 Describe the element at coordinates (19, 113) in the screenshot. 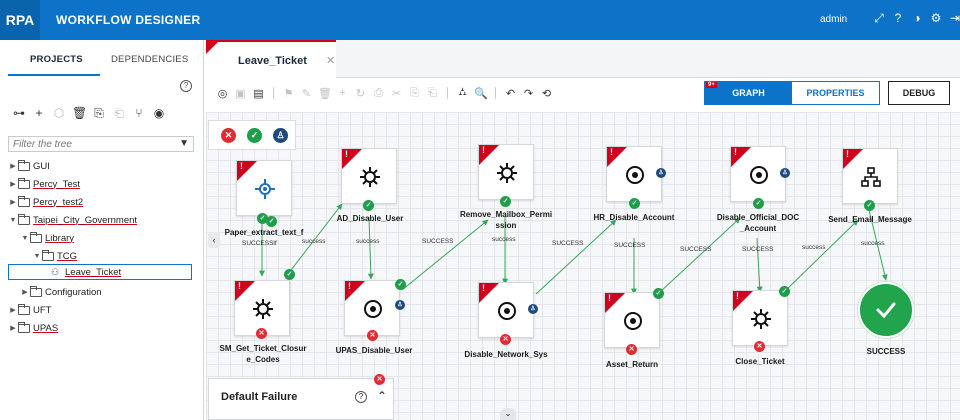

I see `hierarchy-icon: ⊶` at that location.